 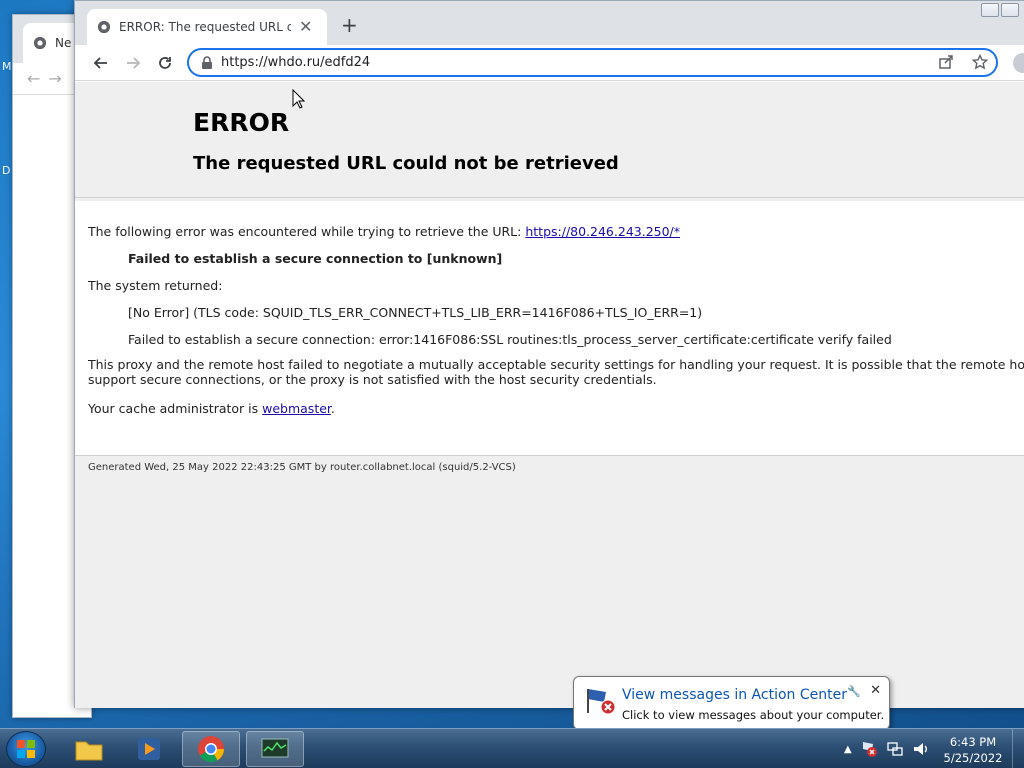 I want to click on bookmark-star-icon, so click(x=980, y=62).